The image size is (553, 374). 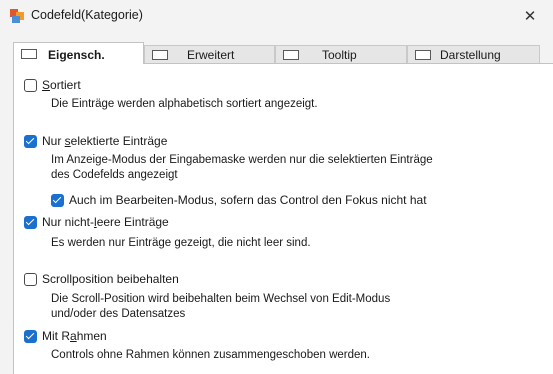 What do you see at coordinates (30, 141) in the screenshot?
I see `selektierte-checkbox` at bounding box center [30, 141].